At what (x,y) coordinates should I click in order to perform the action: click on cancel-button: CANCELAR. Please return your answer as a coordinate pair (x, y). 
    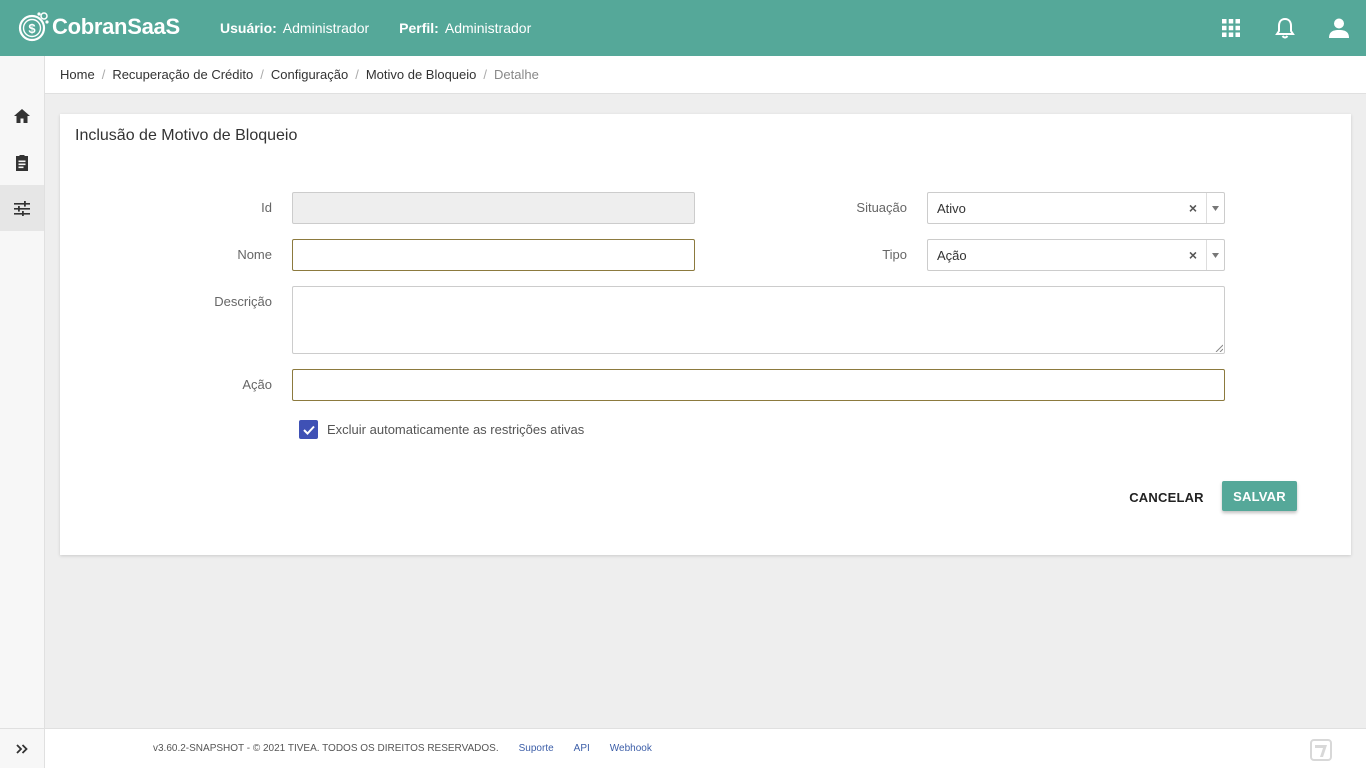
    Looking at the image, I should click on (1166, 497).